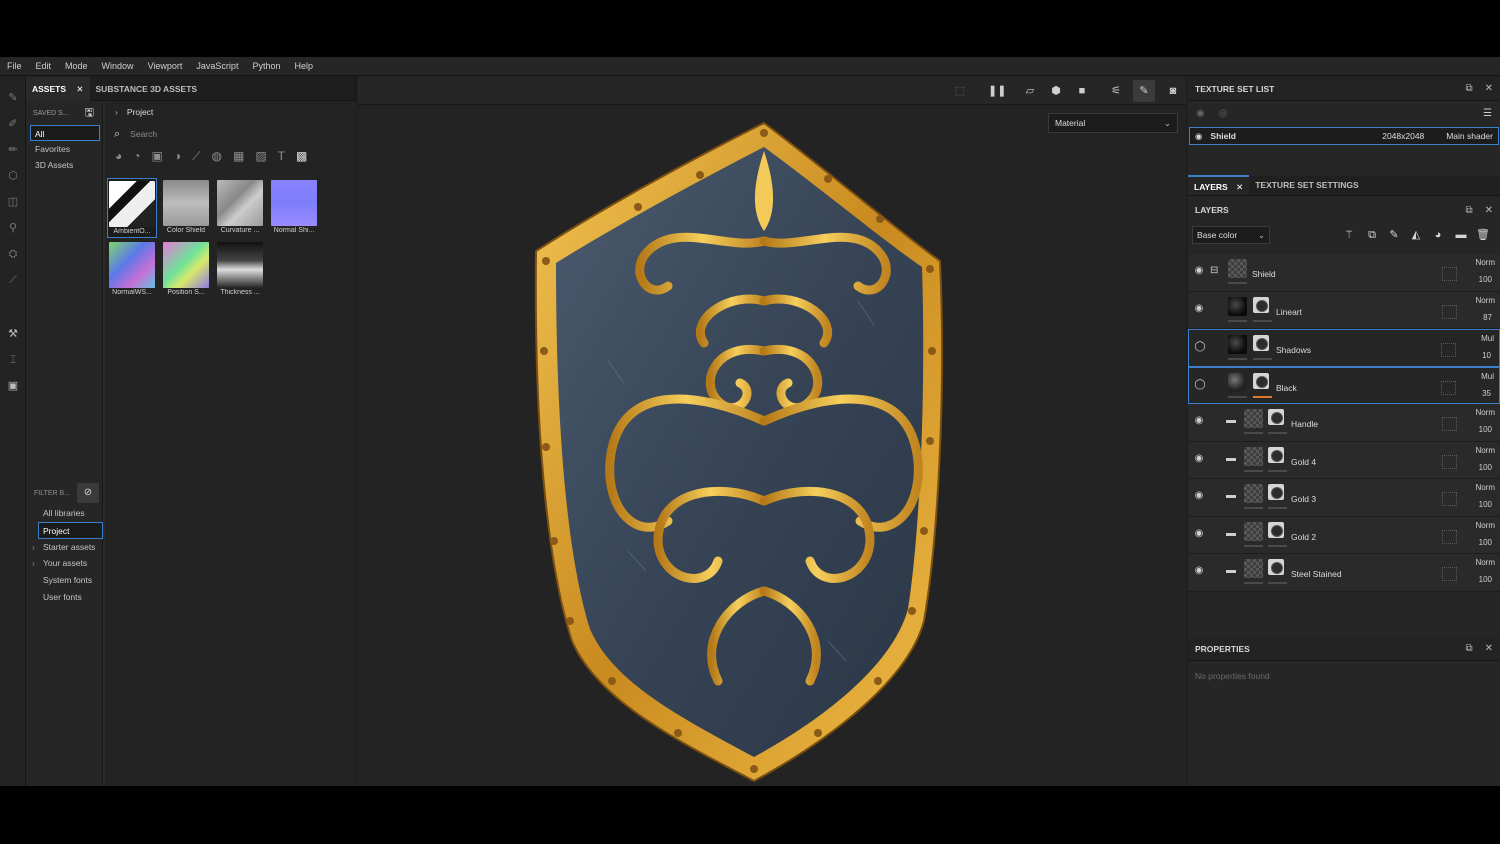 This screenshot has height=844, width=1500. What do you see at coordinates (301, 156) in the screenshot?
I see `all-types-icon: ▩` at bounding box center [301, 156].